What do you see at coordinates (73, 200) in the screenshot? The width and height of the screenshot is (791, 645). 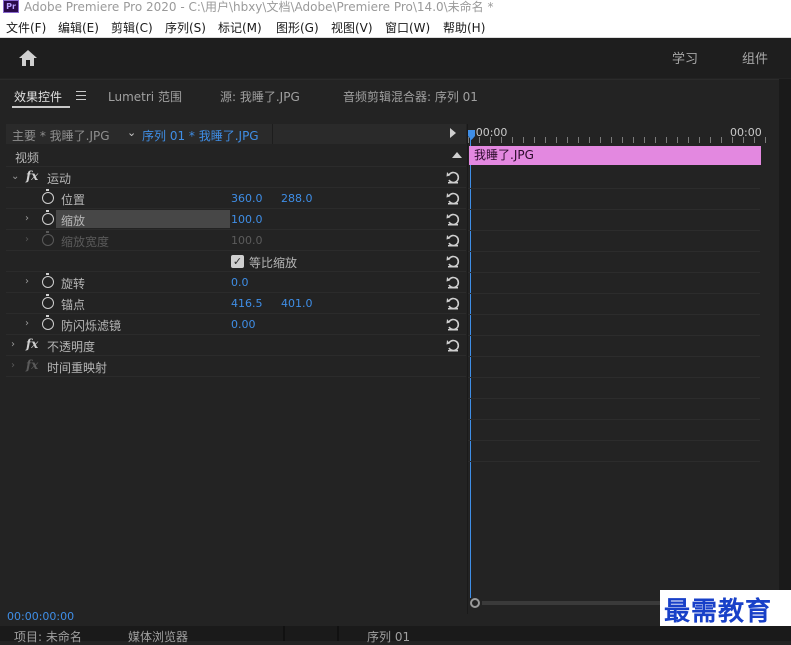 I see `position-label: 位置` at bounding box center [73, 200].